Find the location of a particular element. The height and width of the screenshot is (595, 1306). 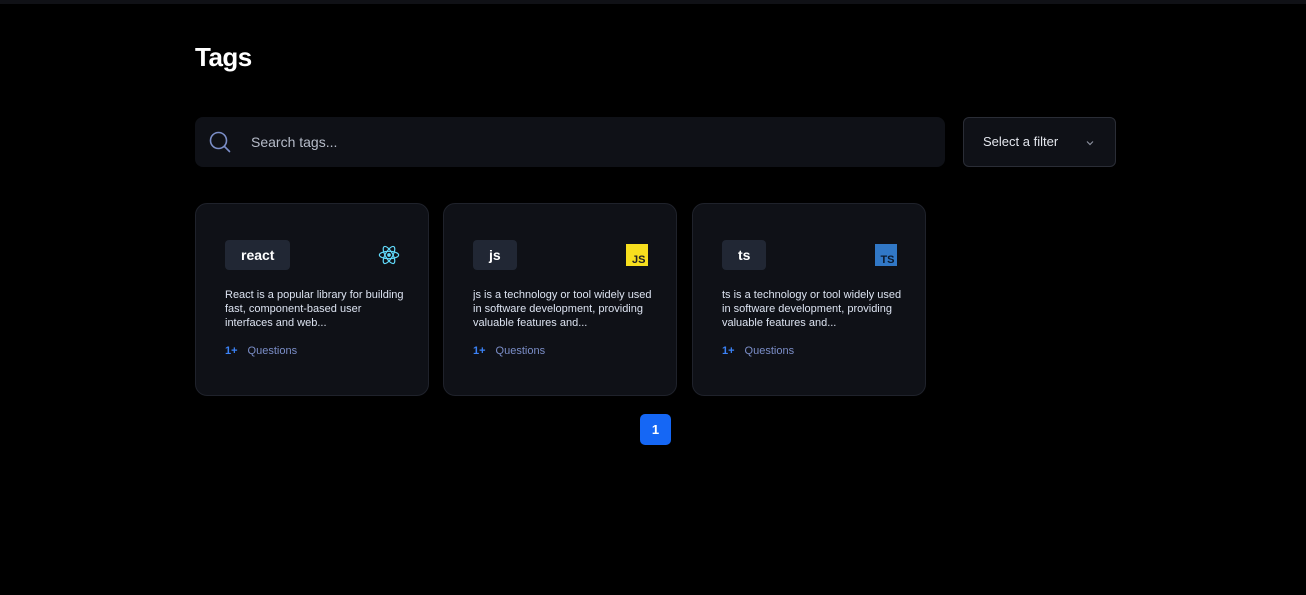

search-input is located at coordinates (581, 142).